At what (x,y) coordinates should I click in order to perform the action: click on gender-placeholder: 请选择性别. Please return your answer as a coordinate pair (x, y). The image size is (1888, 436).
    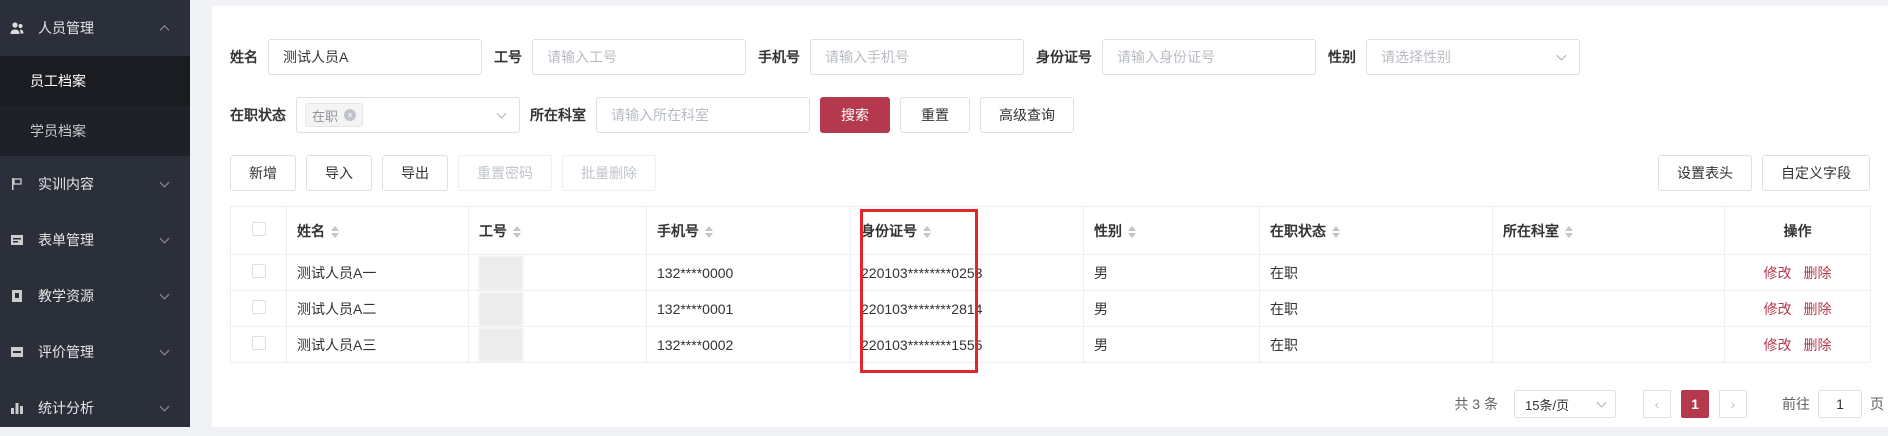
    Looking at the image, I should click on (1416, 57).